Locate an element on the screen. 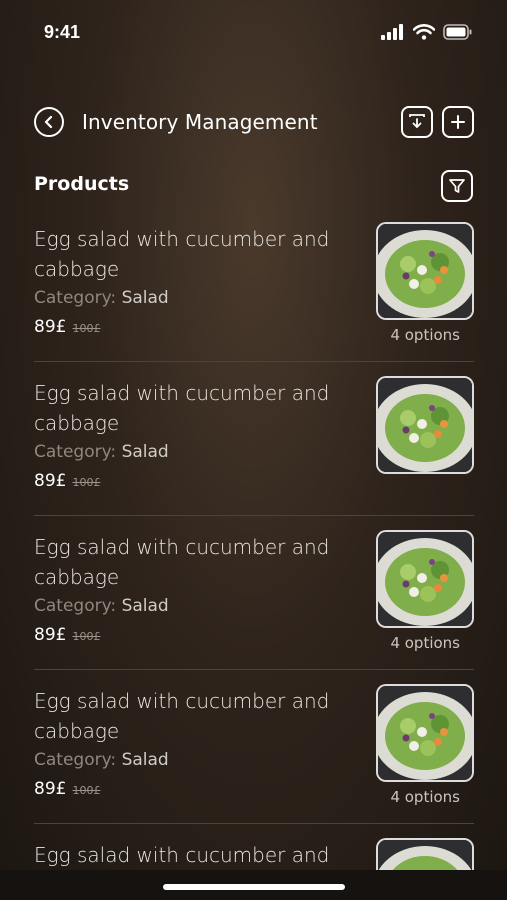  nav-bar: Inventory Management is located at coordinates (253, 122).